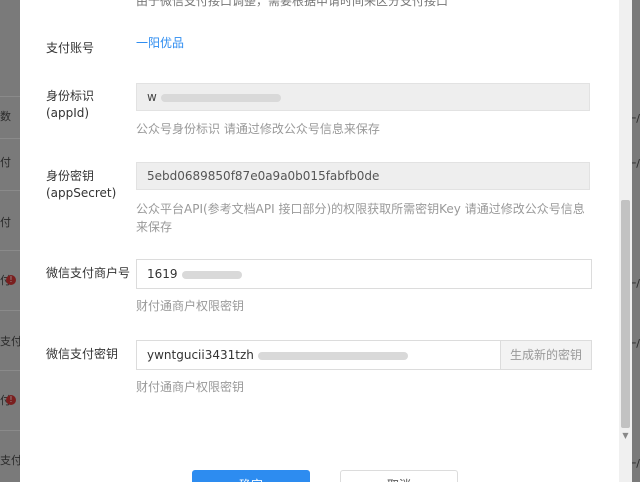 The image size is (640, 482). I want to click on appid-label-line1: 身份标识, so click(70, 96).